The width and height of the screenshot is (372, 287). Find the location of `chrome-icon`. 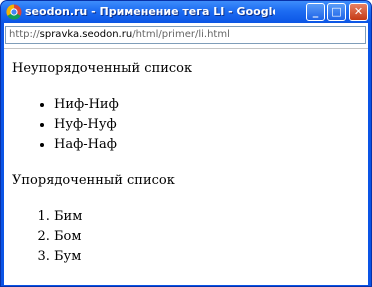

chrome-icon is located at coordinates (14, 12).